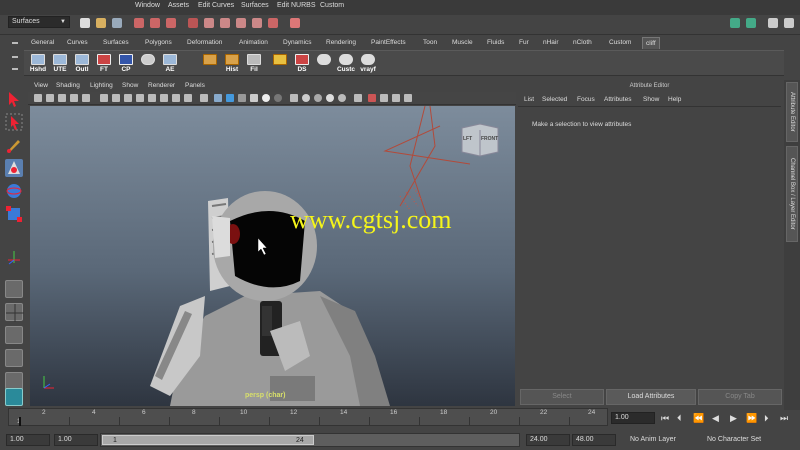  Describe the element at coordinates (242, 98) in the screenshot. I see `xray-icon` at that location.